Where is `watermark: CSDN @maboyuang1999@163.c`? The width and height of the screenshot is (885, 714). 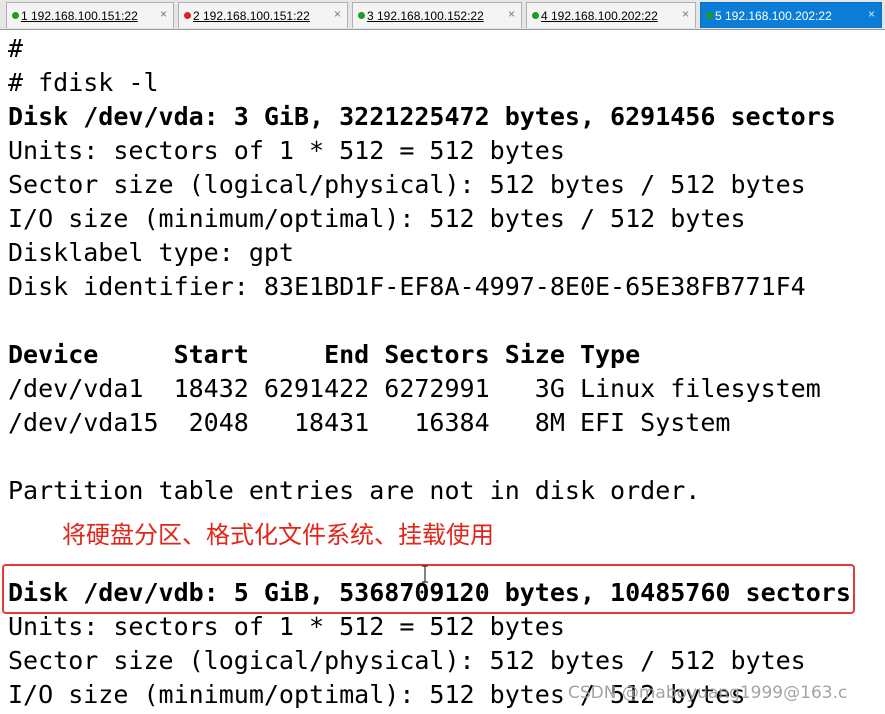
watermark: CSDN @maboyuang1999@163.c is located at coordinates (708, 693).